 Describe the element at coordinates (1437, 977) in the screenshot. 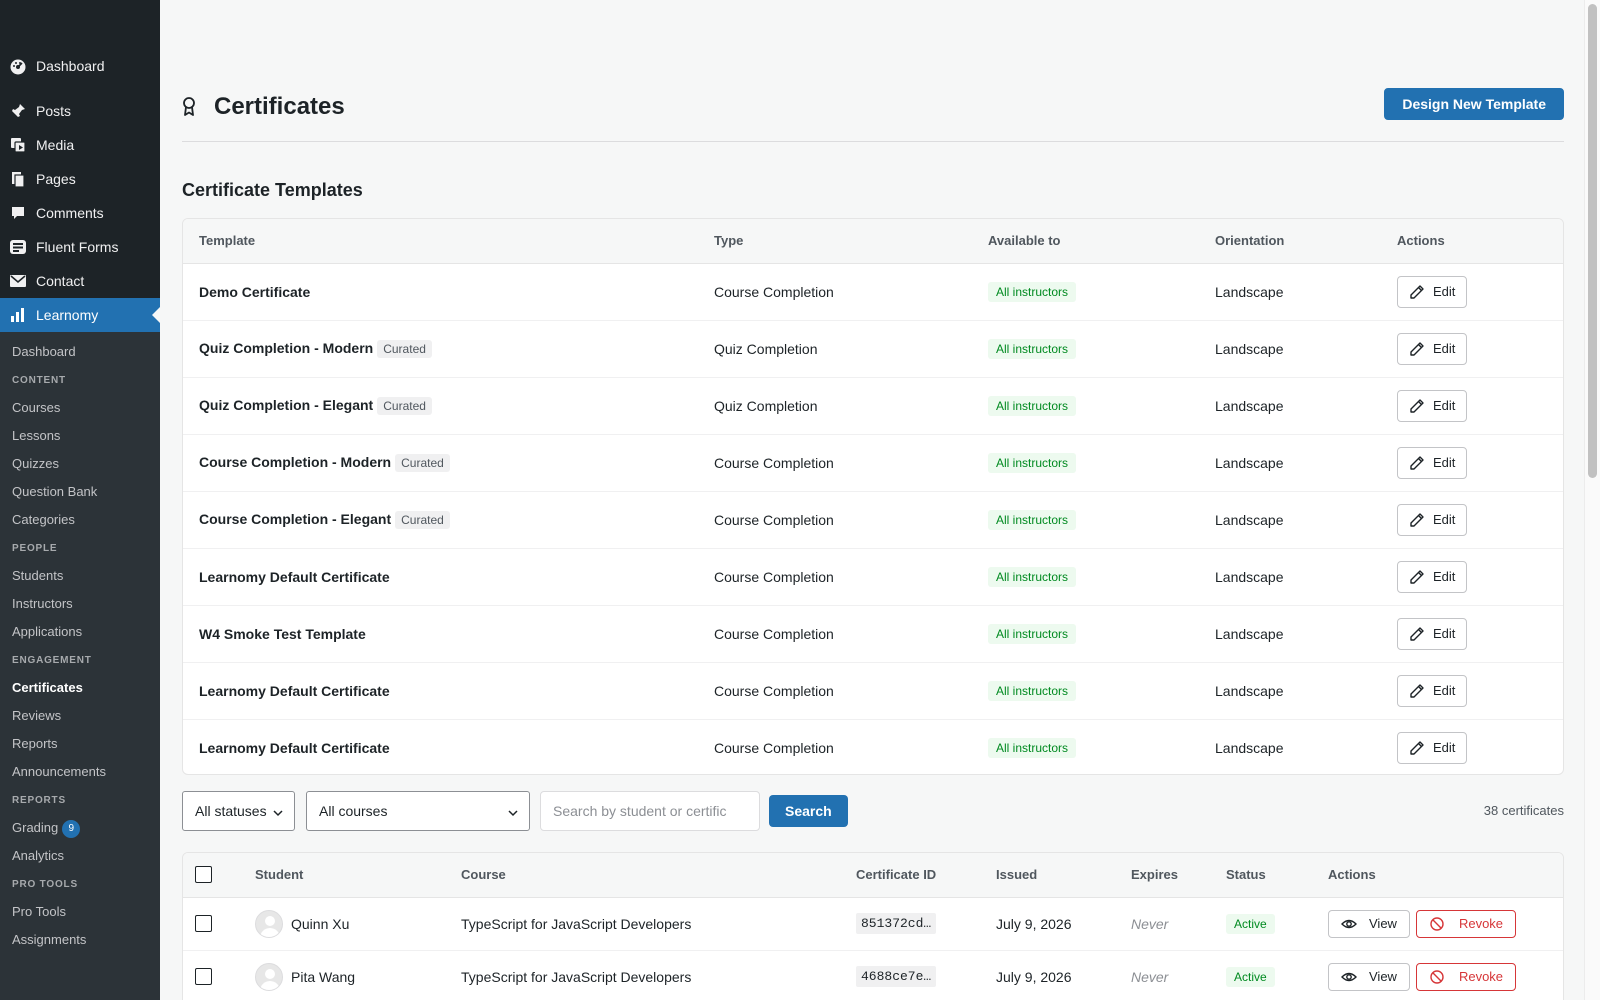

I see `ban-icon` at that location.